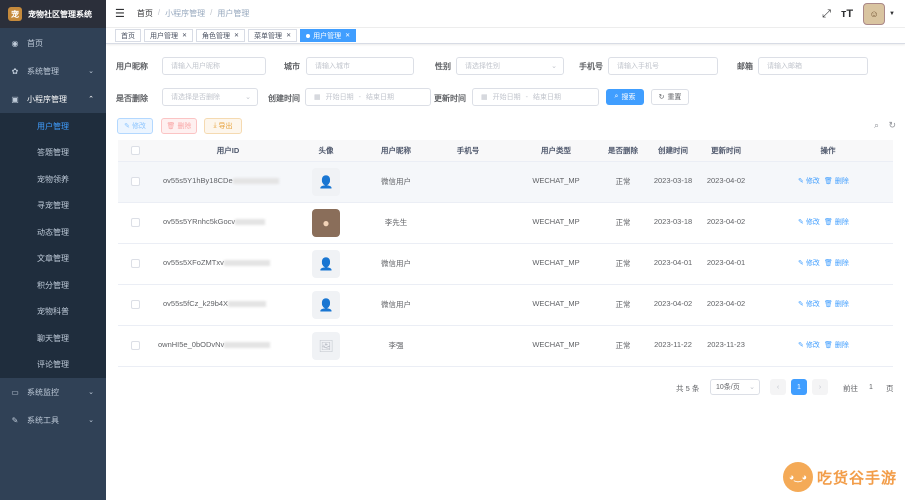  I want to click on prev-page-button: ‹, so click(778, 387).